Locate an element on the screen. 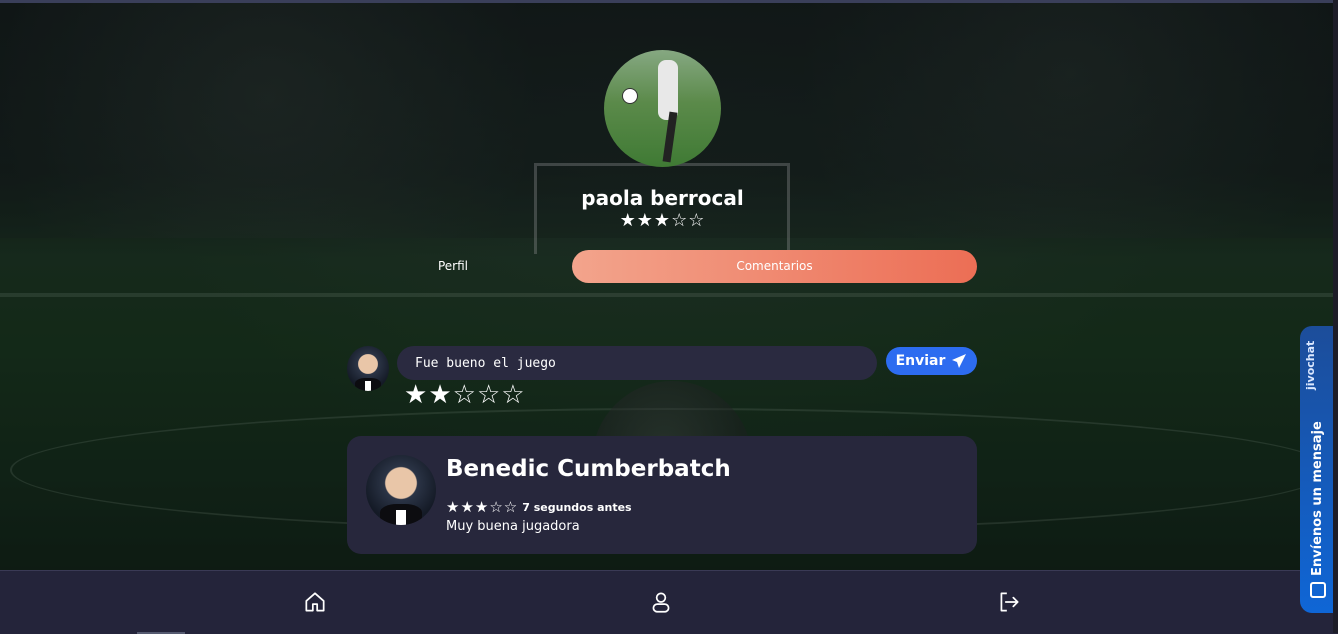  rating-star-1: ★ is located at coordinates (416, 395).